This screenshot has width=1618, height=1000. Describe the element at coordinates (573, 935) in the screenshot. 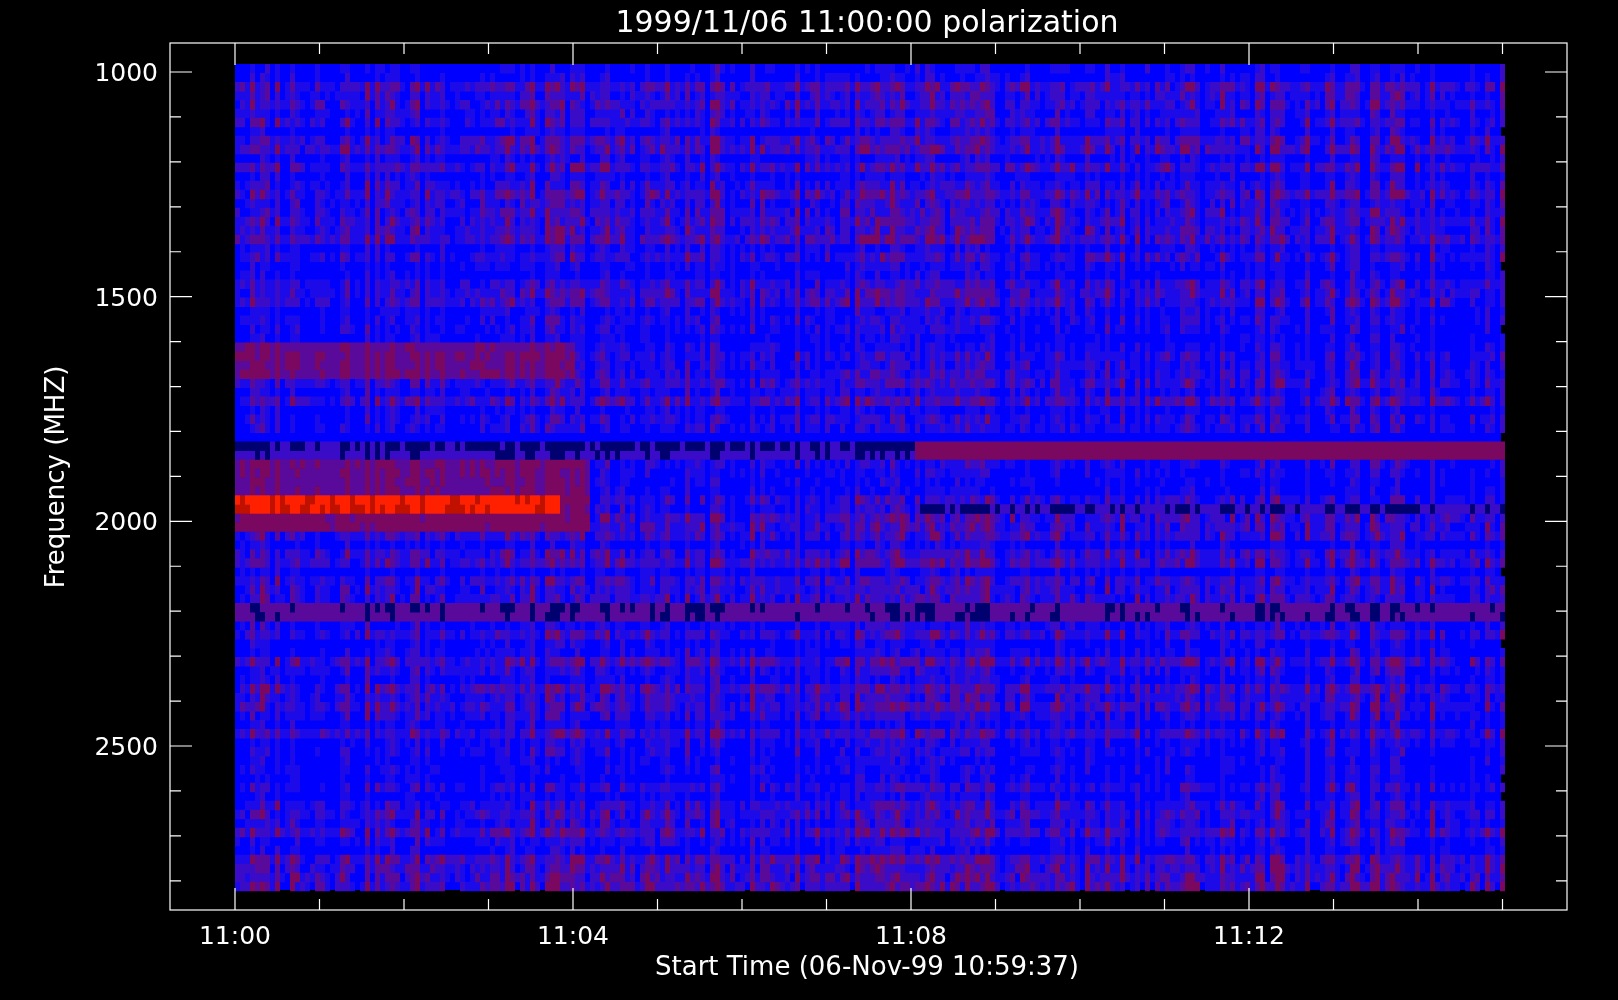

I see `tick-label: 11:04` at that location.